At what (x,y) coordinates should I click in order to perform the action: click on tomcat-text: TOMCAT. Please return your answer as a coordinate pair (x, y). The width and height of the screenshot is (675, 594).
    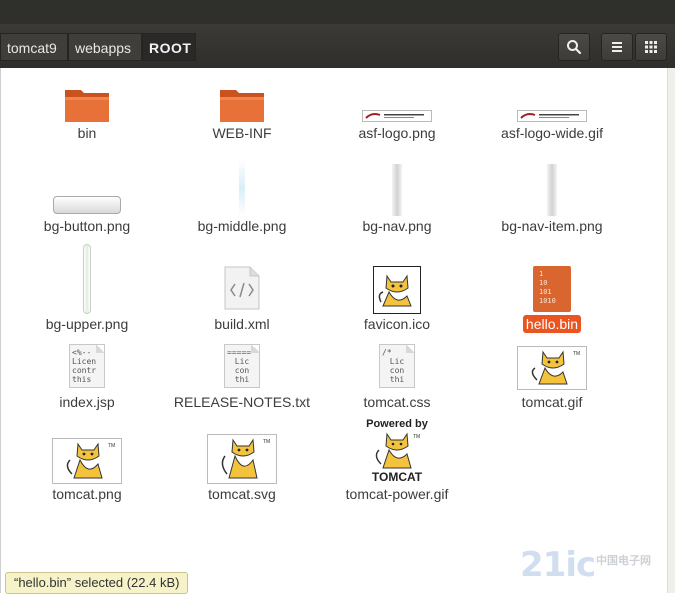
    Looking at the image, I should click on (397, 477).